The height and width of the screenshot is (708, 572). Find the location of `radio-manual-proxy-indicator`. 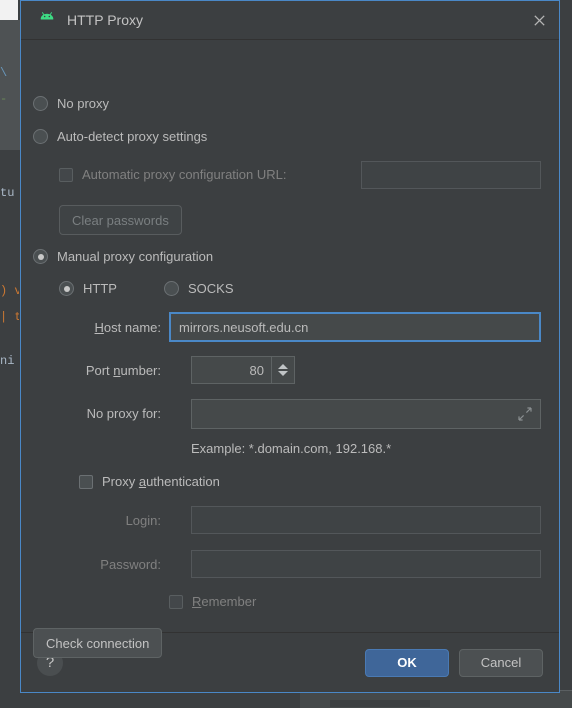

radio-manual-proxy-indicator is located at coordinates (40, 256).